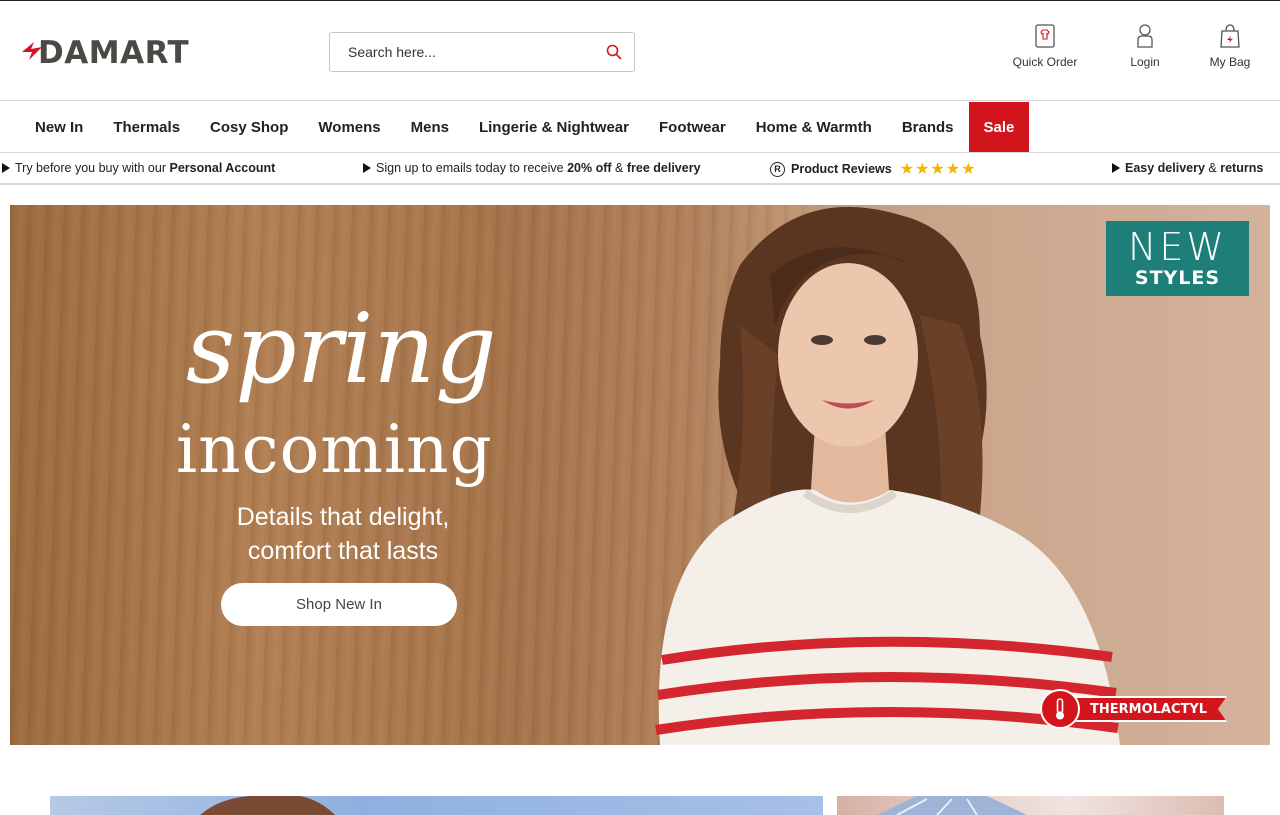 The height and width of the screenshot is (815, 1280). Describe the element at coordinates (468, 52) in the screenshot. I see `search-input` at that location.